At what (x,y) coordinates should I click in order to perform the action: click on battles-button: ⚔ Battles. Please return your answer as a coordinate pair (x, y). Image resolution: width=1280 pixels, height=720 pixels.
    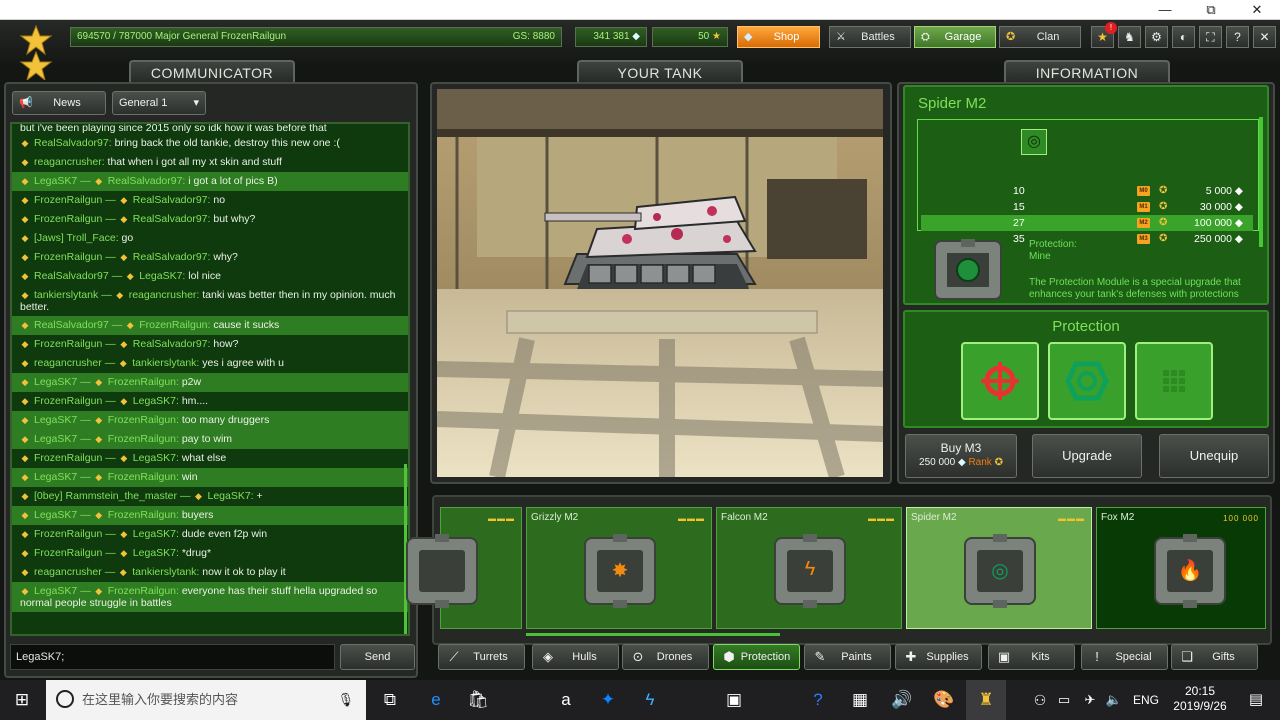
    Looking at the image, I should click on (870, 37).